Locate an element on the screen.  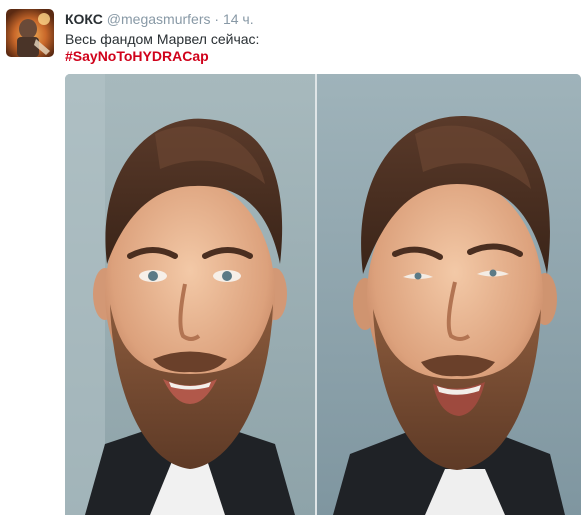
user-handle: @megasmurfers is located at coordinates (159, 19).